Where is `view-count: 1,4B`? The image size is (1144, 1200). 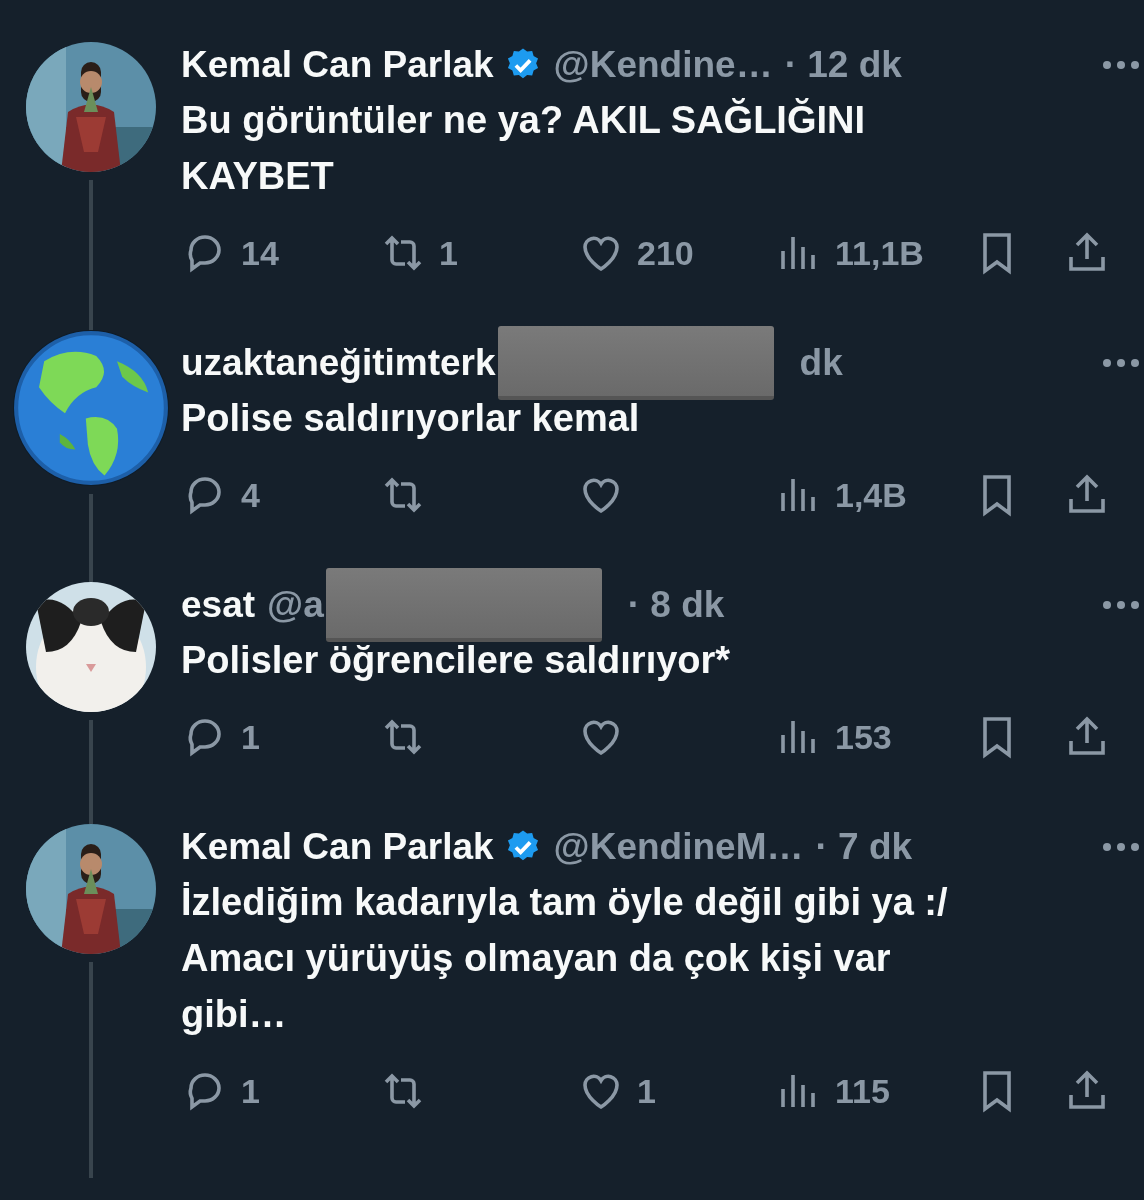 view-count: 1,4B is located at coordinates (871, 495).